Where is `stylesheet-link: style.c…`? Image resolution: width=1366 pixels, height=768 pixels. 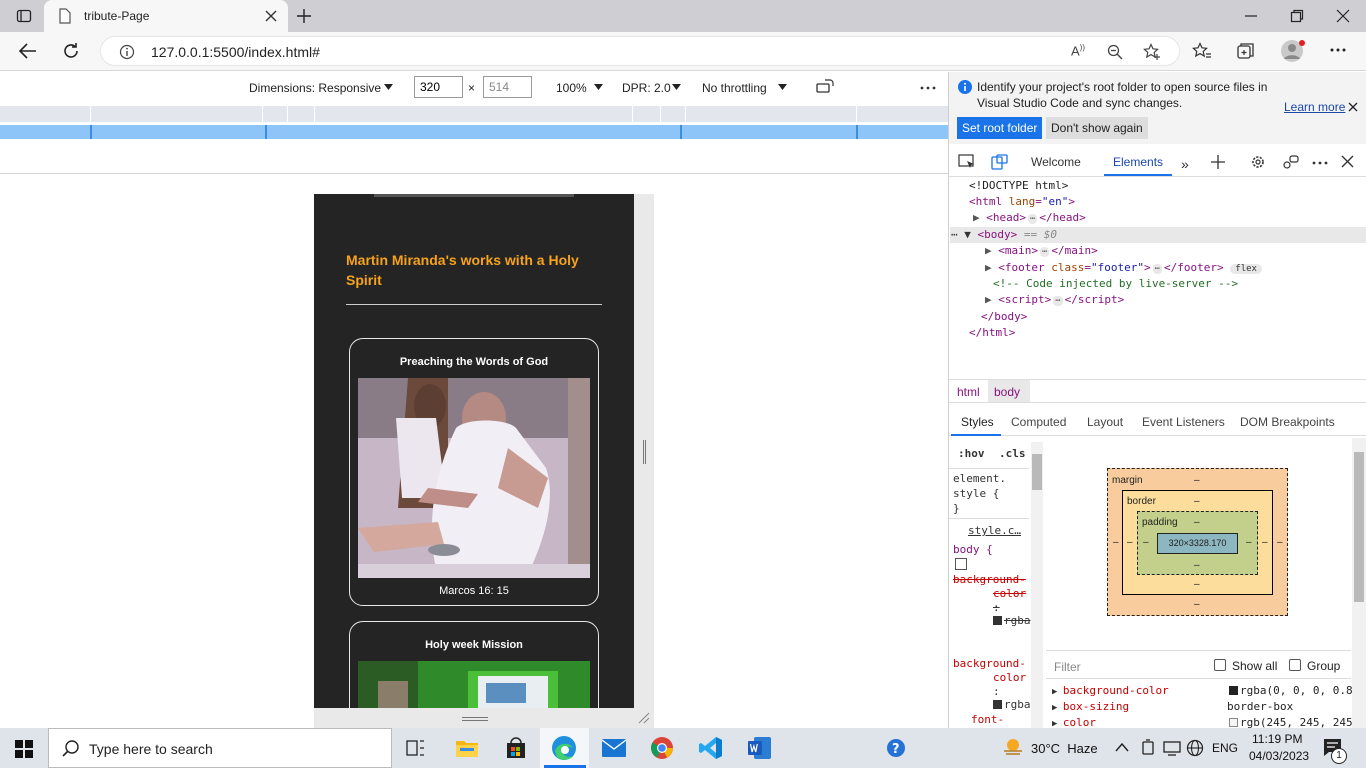 stylesheet-link: style.c… is located at coordinates (994, 531).